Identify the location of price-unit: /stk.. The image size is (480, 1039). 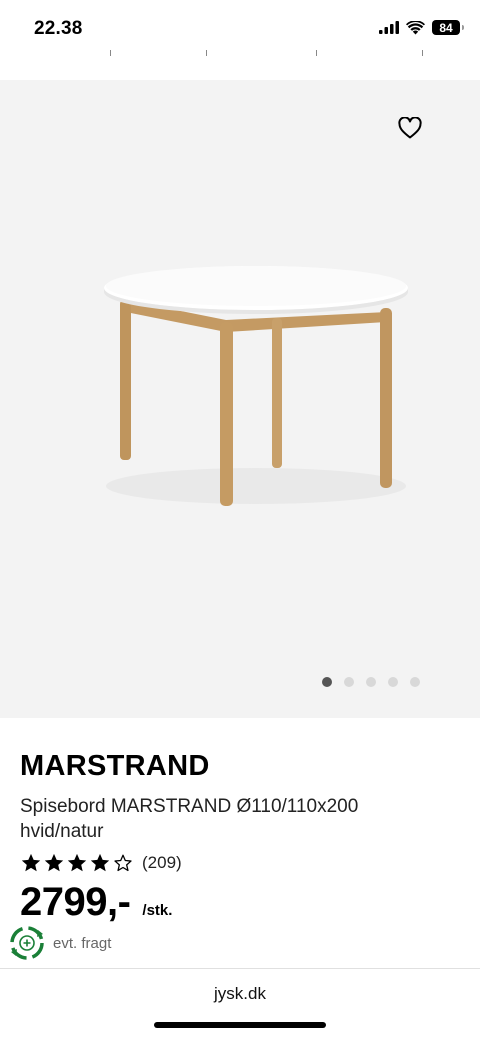
(157, 910).